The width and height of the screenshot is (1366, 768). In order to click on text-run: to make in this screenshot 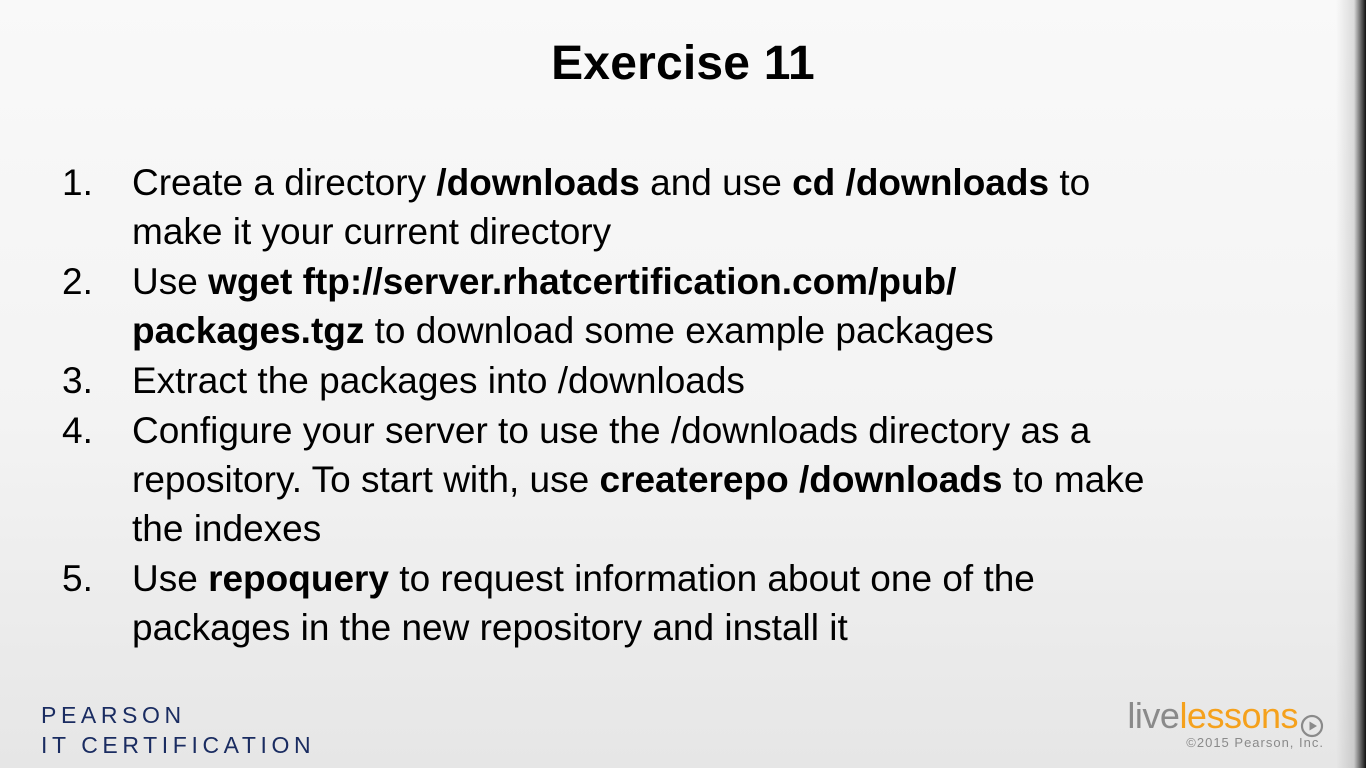, I will do `click(1073, 479)`.